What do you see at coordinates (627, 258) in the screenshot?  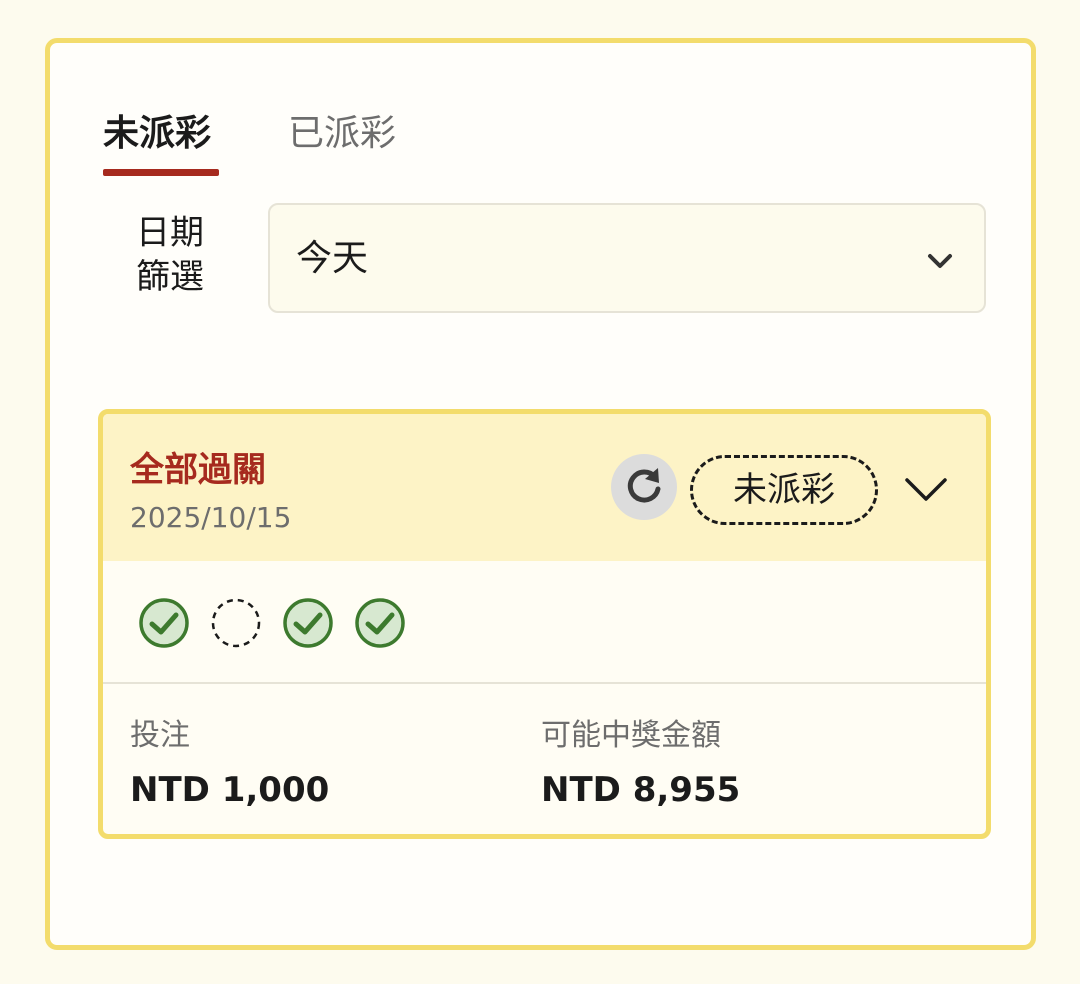 I see `date-filter-select: 今天` at bounding box center [627, 258].